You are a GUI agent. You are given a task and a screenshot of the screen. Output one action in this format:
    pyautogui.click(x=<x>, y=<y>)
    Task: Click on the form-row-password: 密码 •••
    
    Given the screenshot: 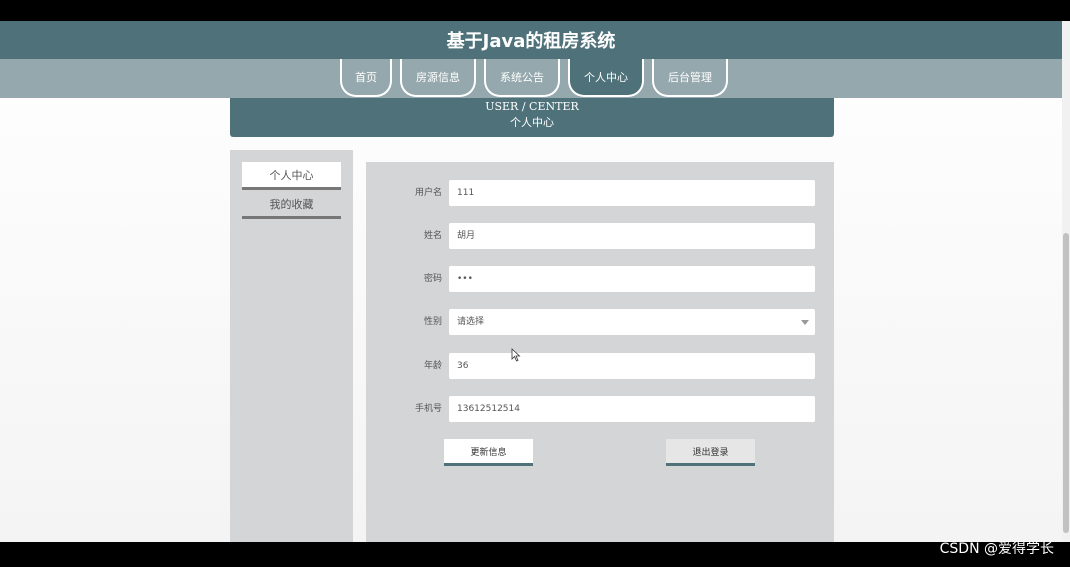 What is the action you would take?
    pyautogui.click(x=600, y=279)
    